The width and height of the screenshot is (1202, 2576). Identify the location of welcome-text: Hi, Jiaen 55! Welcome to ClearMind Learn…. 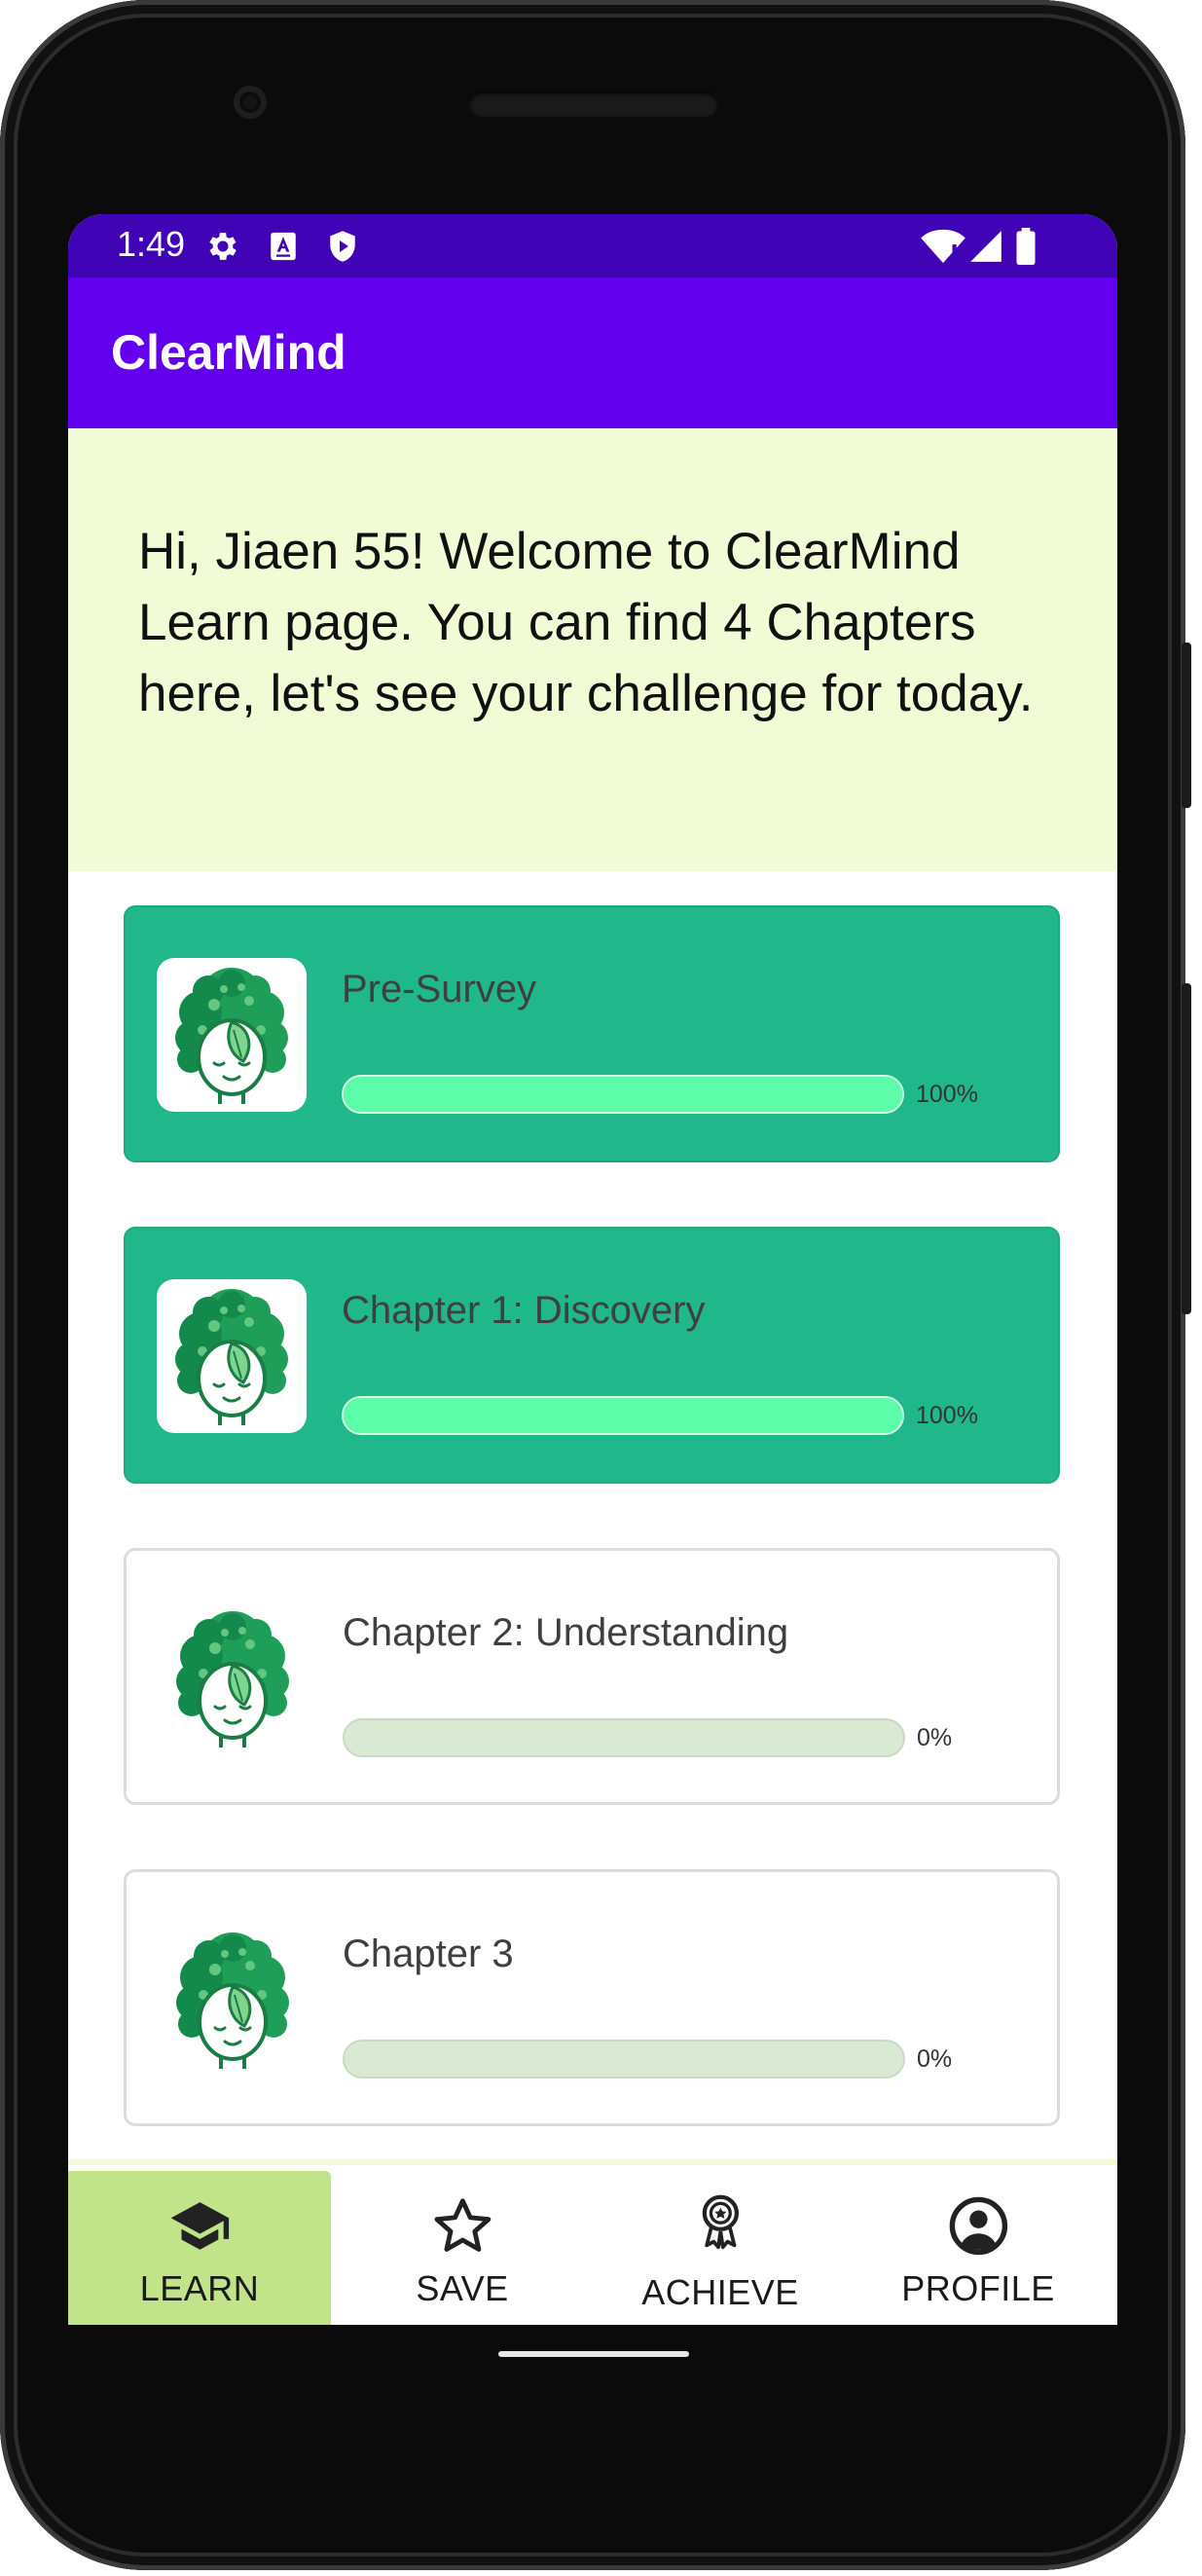
(586, 622).